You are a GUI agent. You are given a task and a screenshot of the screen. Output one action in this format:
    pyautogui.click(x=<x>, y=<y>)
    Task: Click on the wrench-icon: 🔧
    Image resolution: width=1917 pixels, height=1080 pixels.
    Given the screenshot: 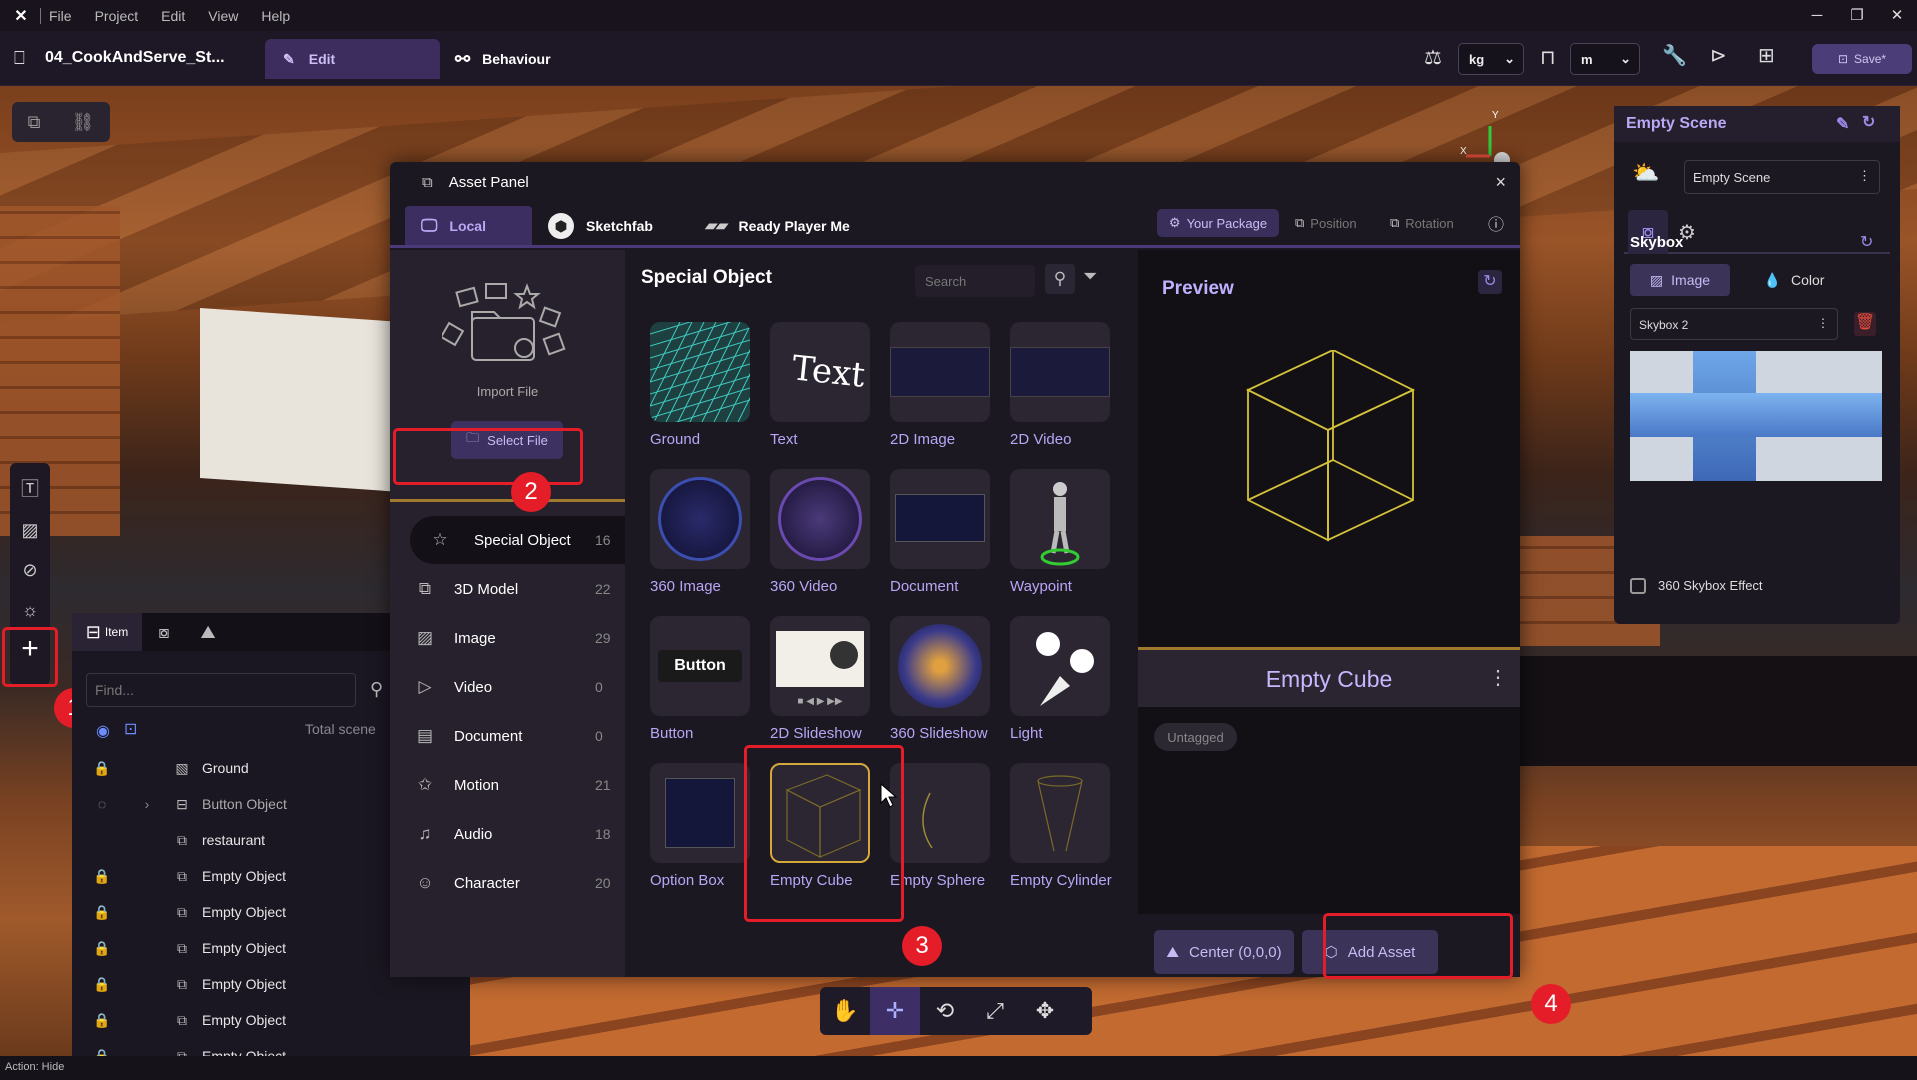 What is the action you would take?
    pyautogui.click(x=1674, y=55)
    